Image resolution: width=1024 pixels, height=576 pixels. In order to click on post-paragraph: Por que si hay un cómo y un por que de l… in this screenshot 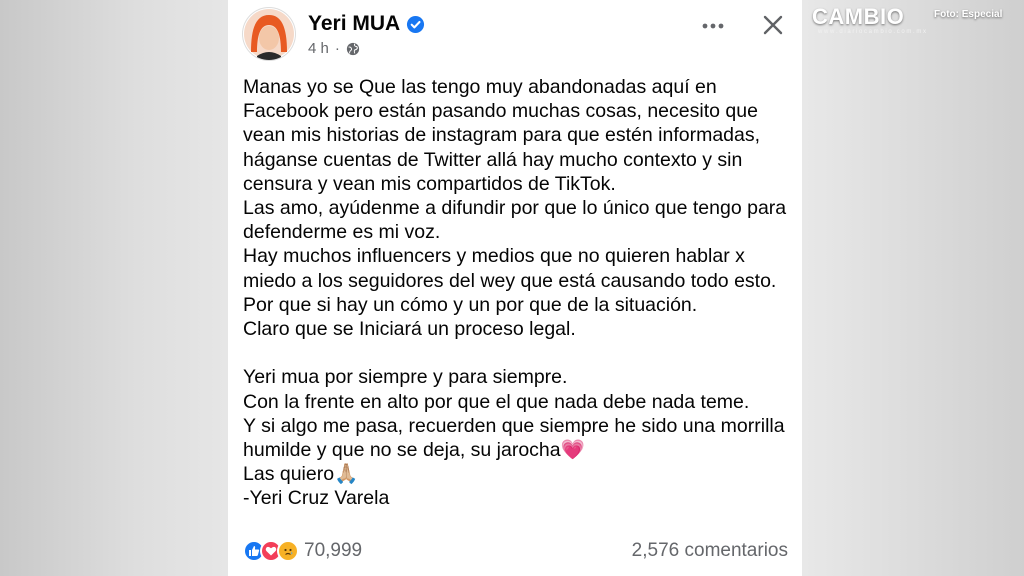, I will do `click(470, 304)`.